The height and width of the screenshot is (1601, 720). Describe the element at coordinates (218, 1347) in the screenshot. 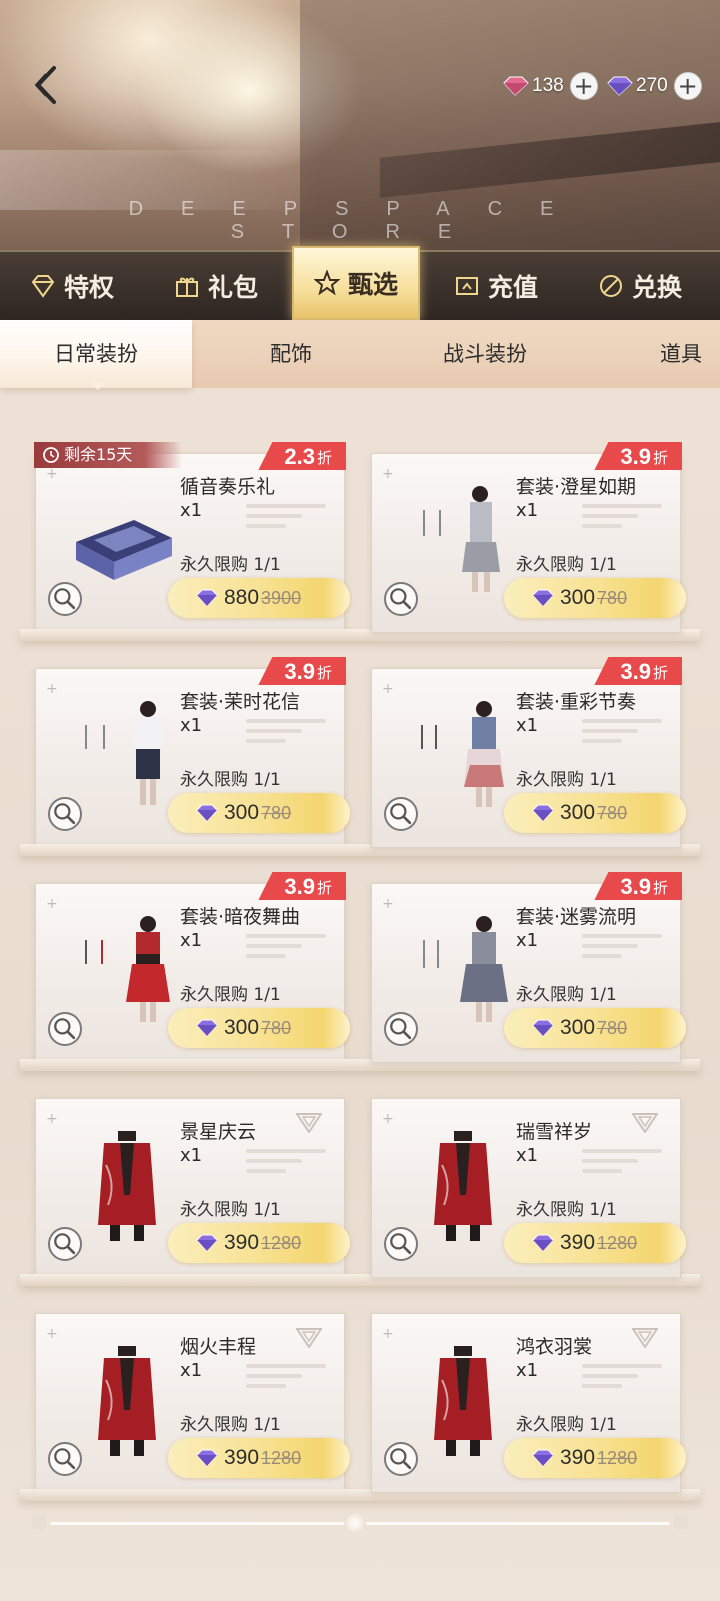

I see `item-name: 烟火丰程` at that location.